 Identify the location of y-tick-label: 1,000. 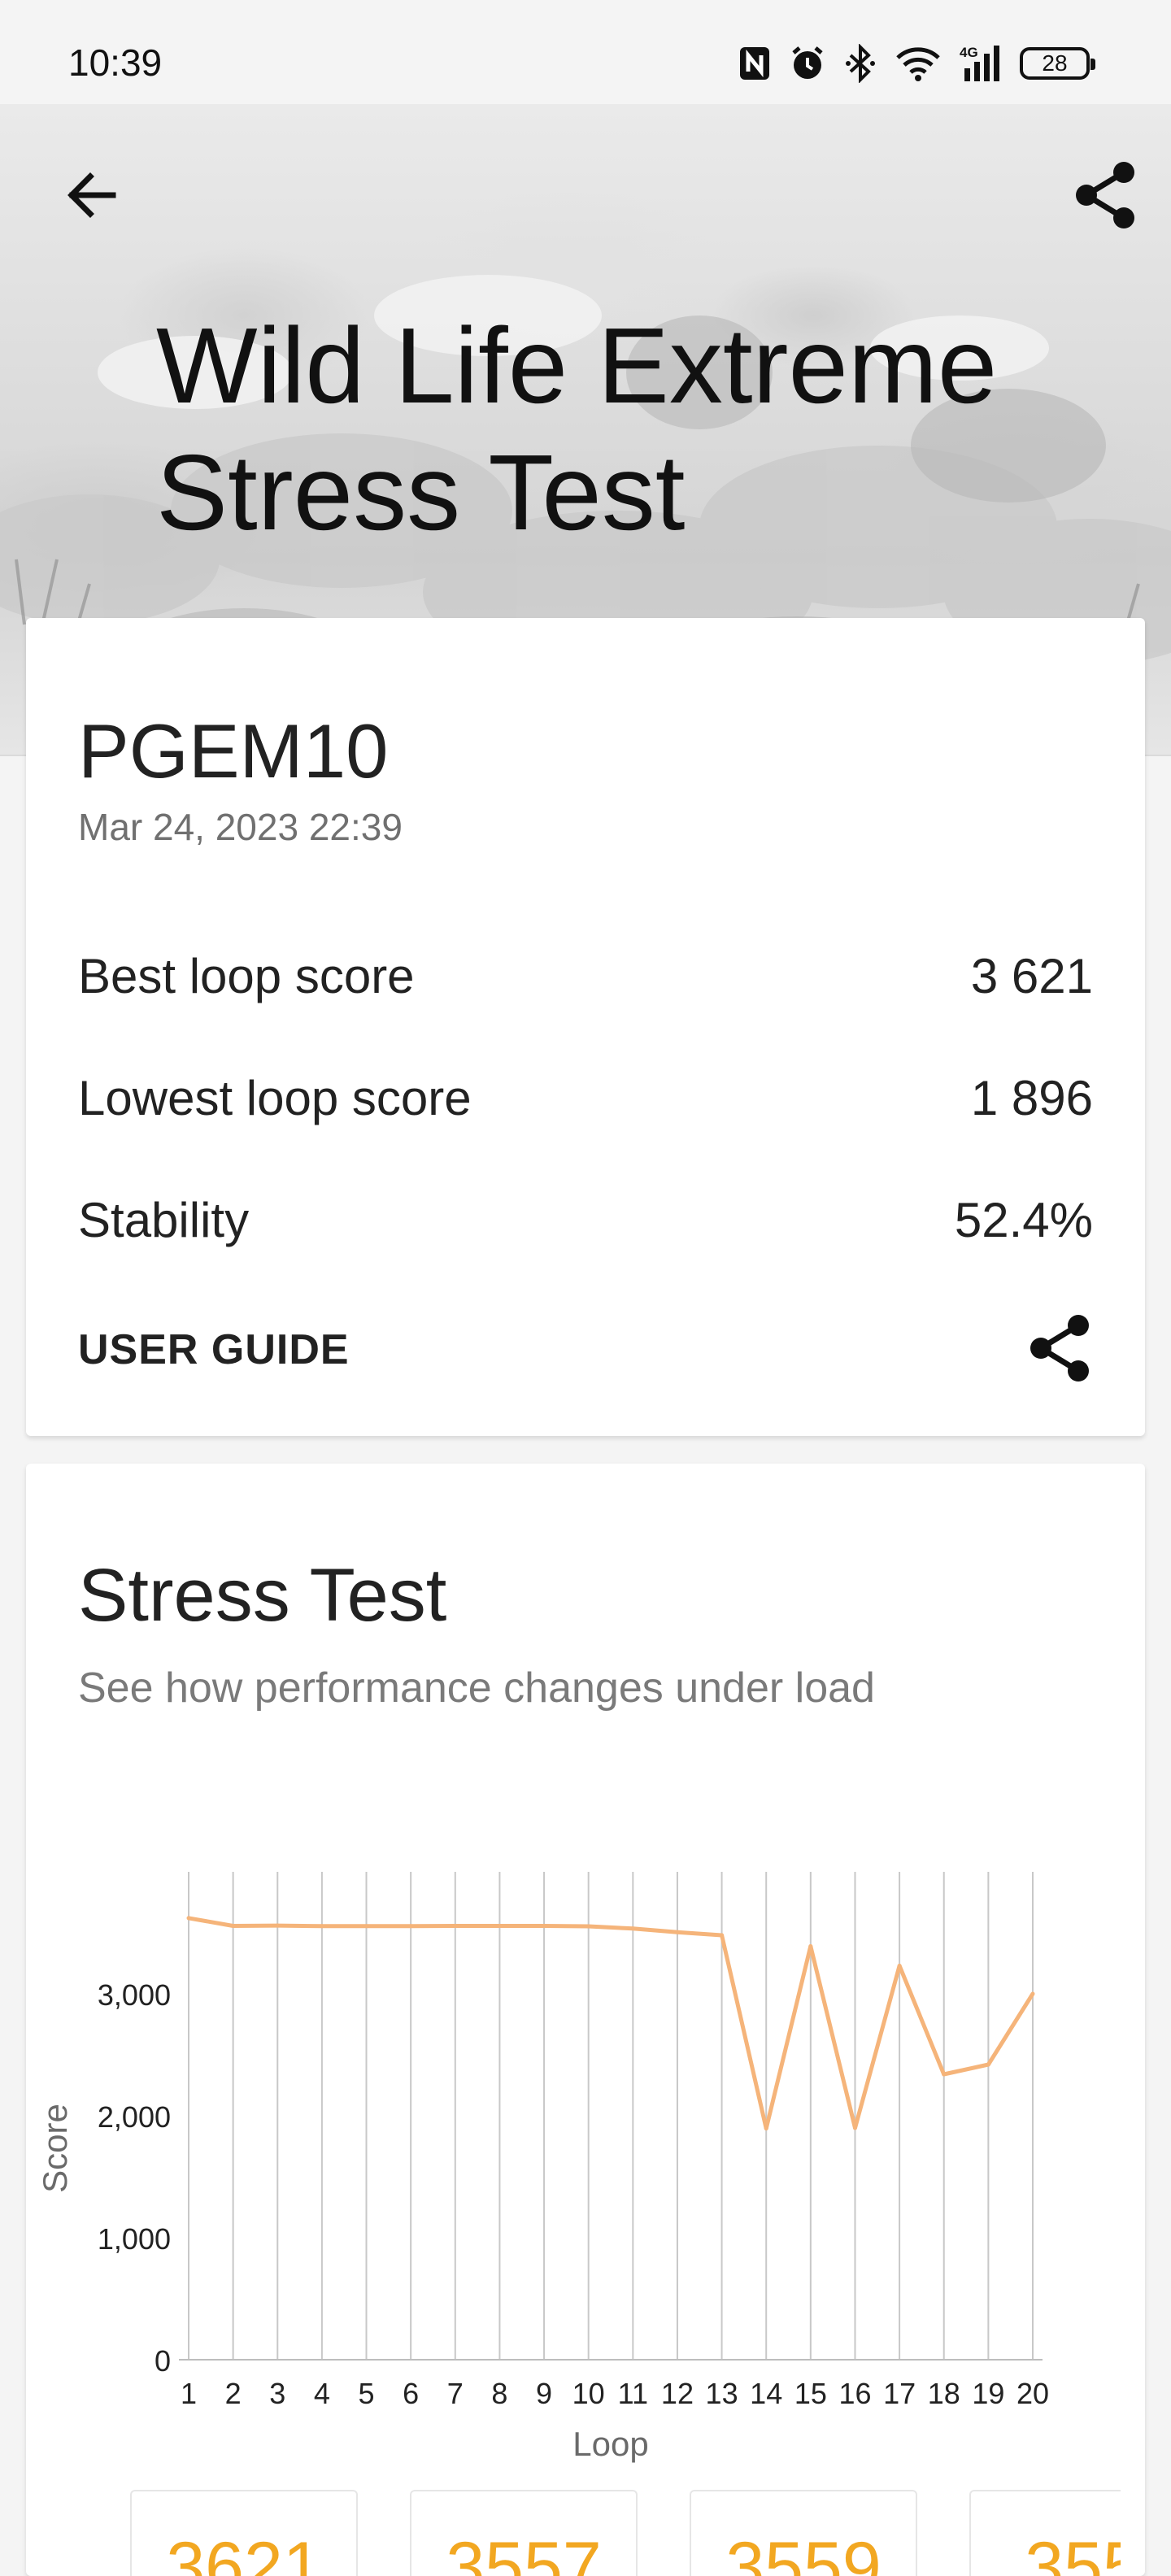
(135, 2239).